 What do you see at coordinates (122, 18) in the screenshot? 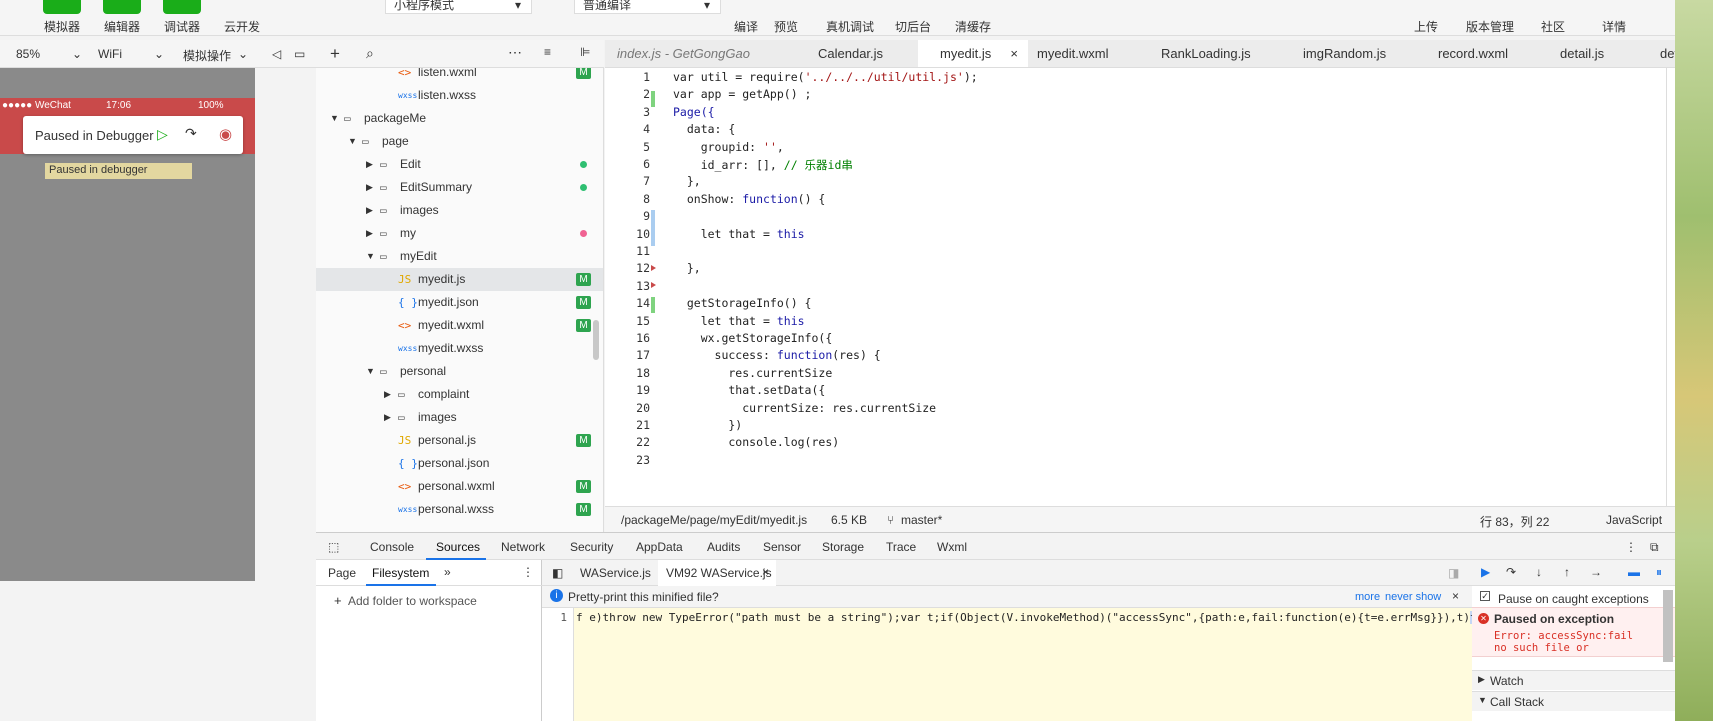
I see `editor-button: 编辑器` at bounding box center [122, 18].